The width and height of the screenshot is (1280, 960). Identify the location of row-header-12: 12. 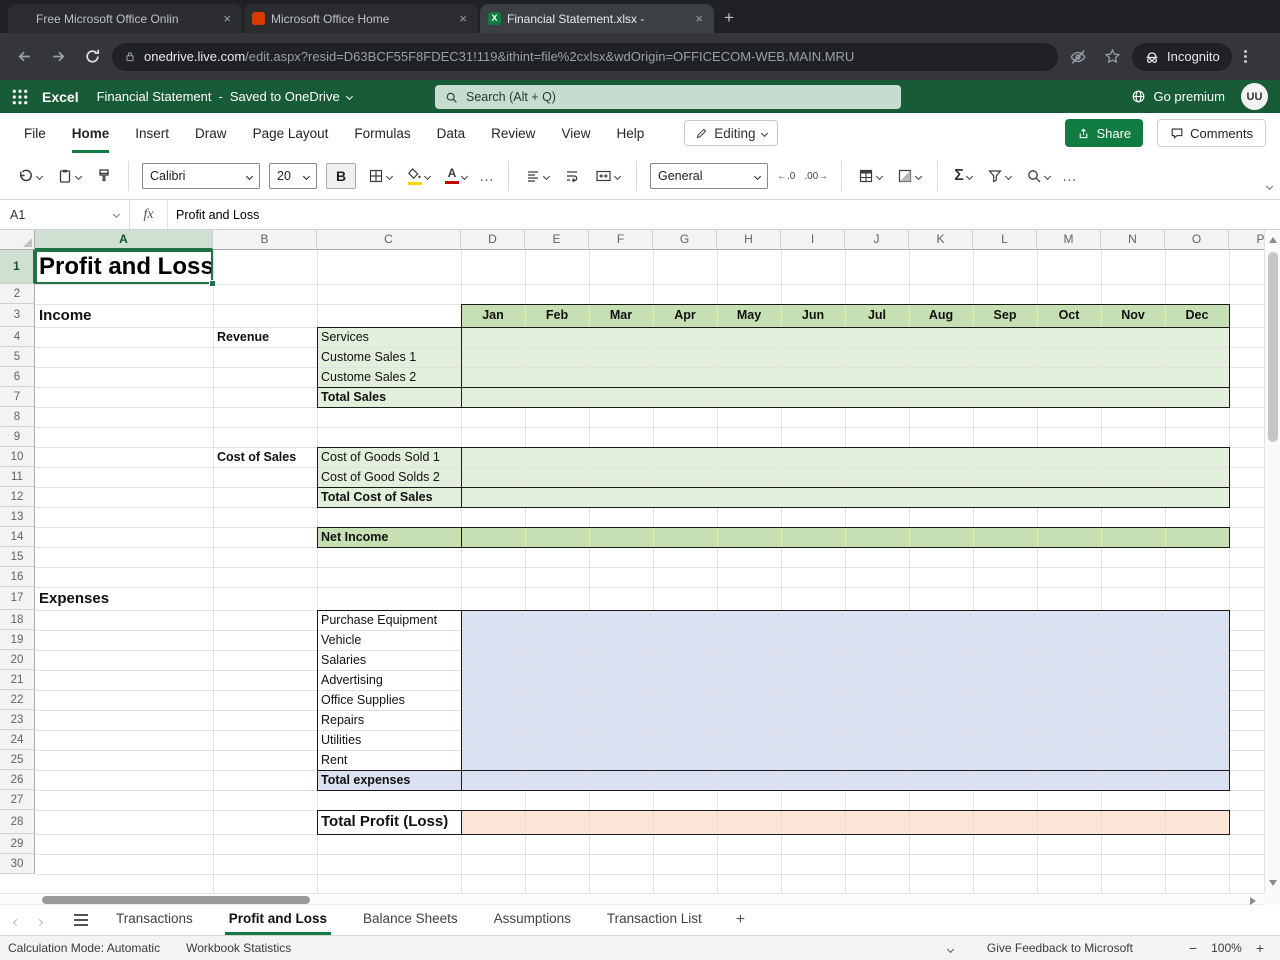
(17, 497).